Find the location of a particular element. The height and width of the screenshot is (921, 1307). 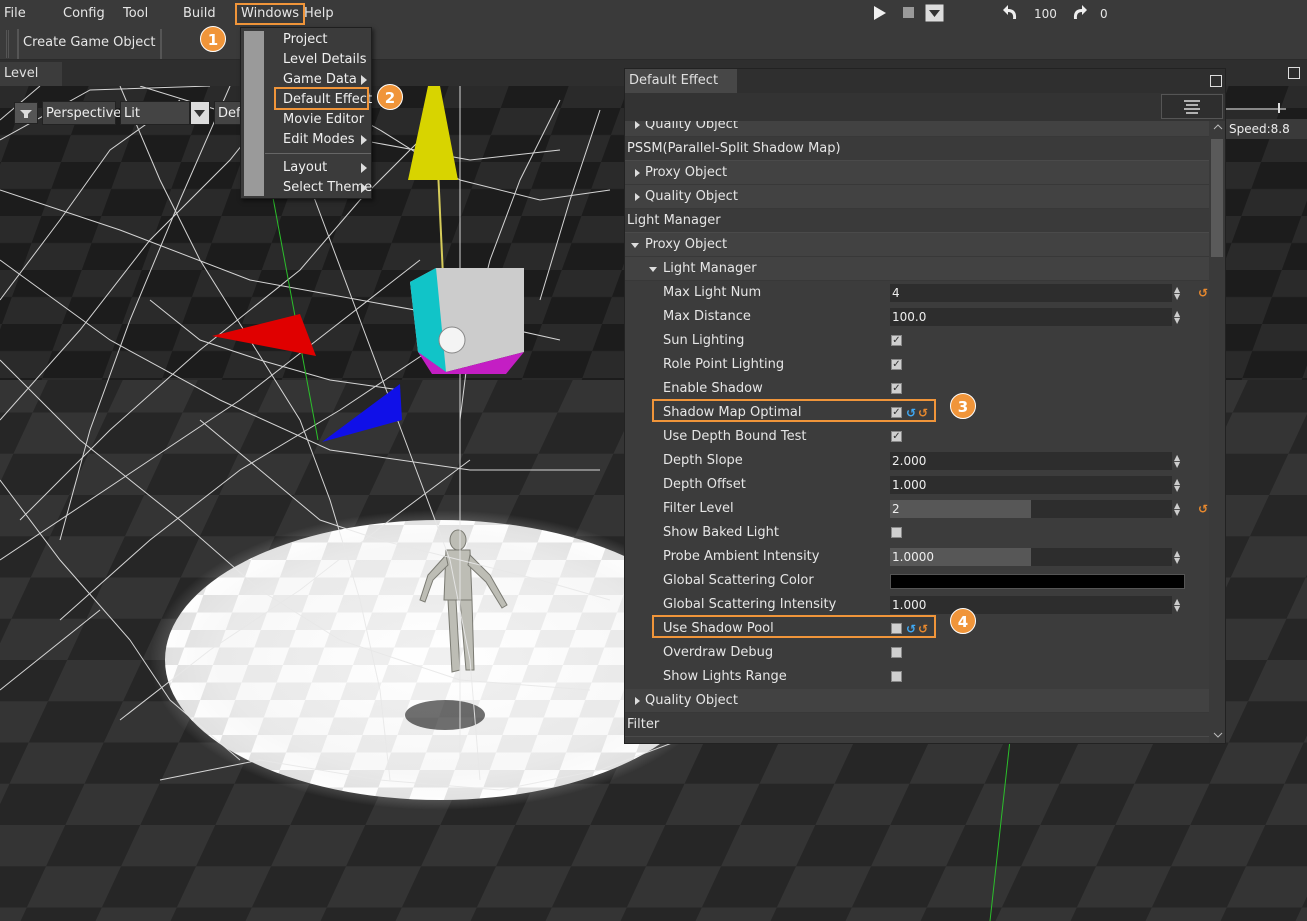

tab-default-effect: Default Effect is located at coordinates (681, 81).